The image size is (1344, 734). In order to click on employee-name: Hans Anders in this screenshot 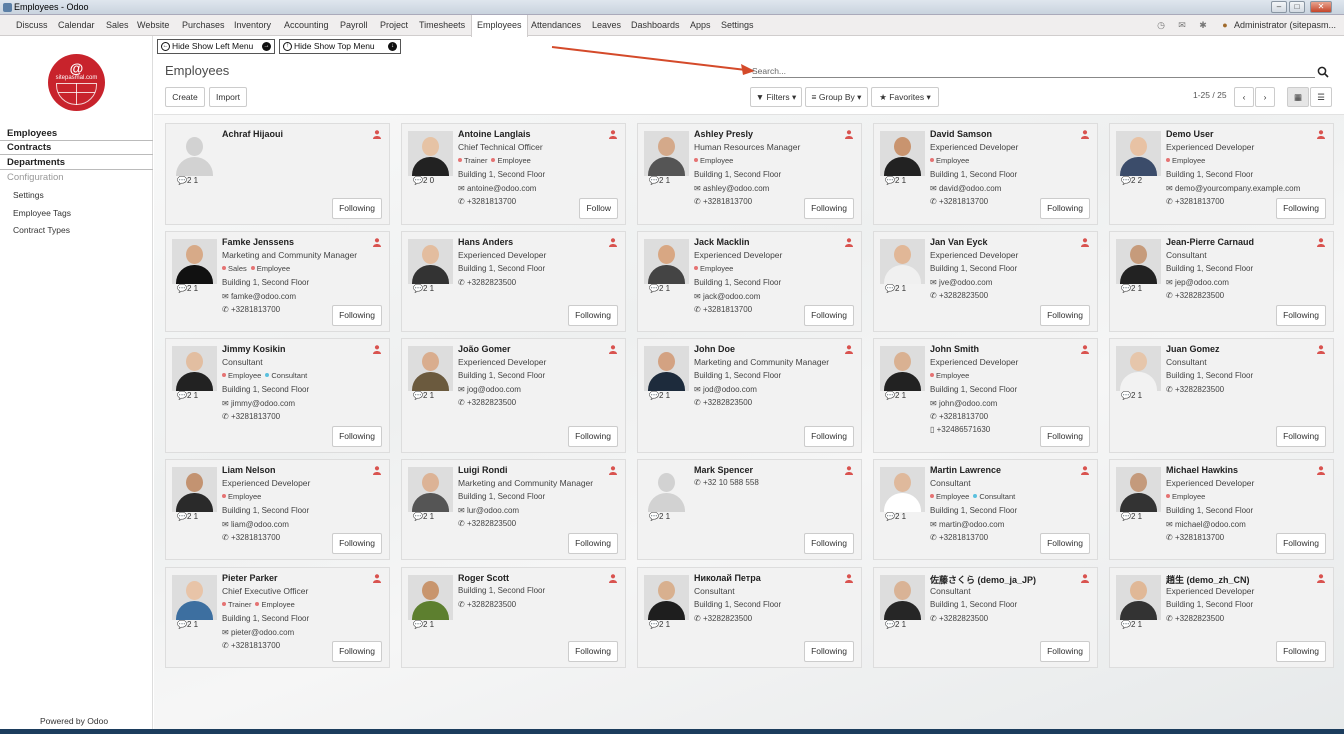, I will do `click(485, 242)`.